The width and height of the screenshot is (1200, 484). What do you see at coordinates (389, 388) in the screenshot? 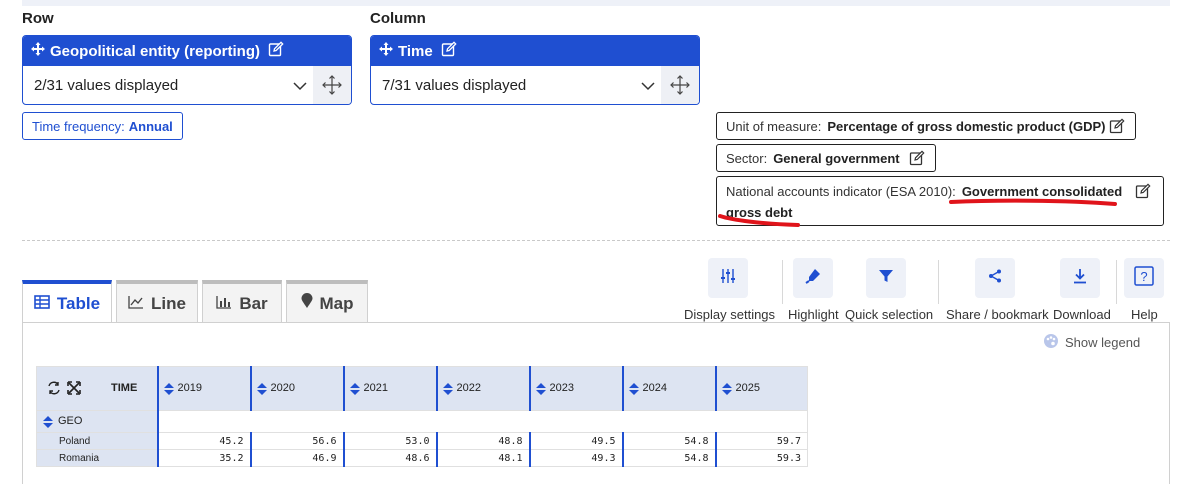
I see `year-header: 2021` at bounding box center [389, 388].